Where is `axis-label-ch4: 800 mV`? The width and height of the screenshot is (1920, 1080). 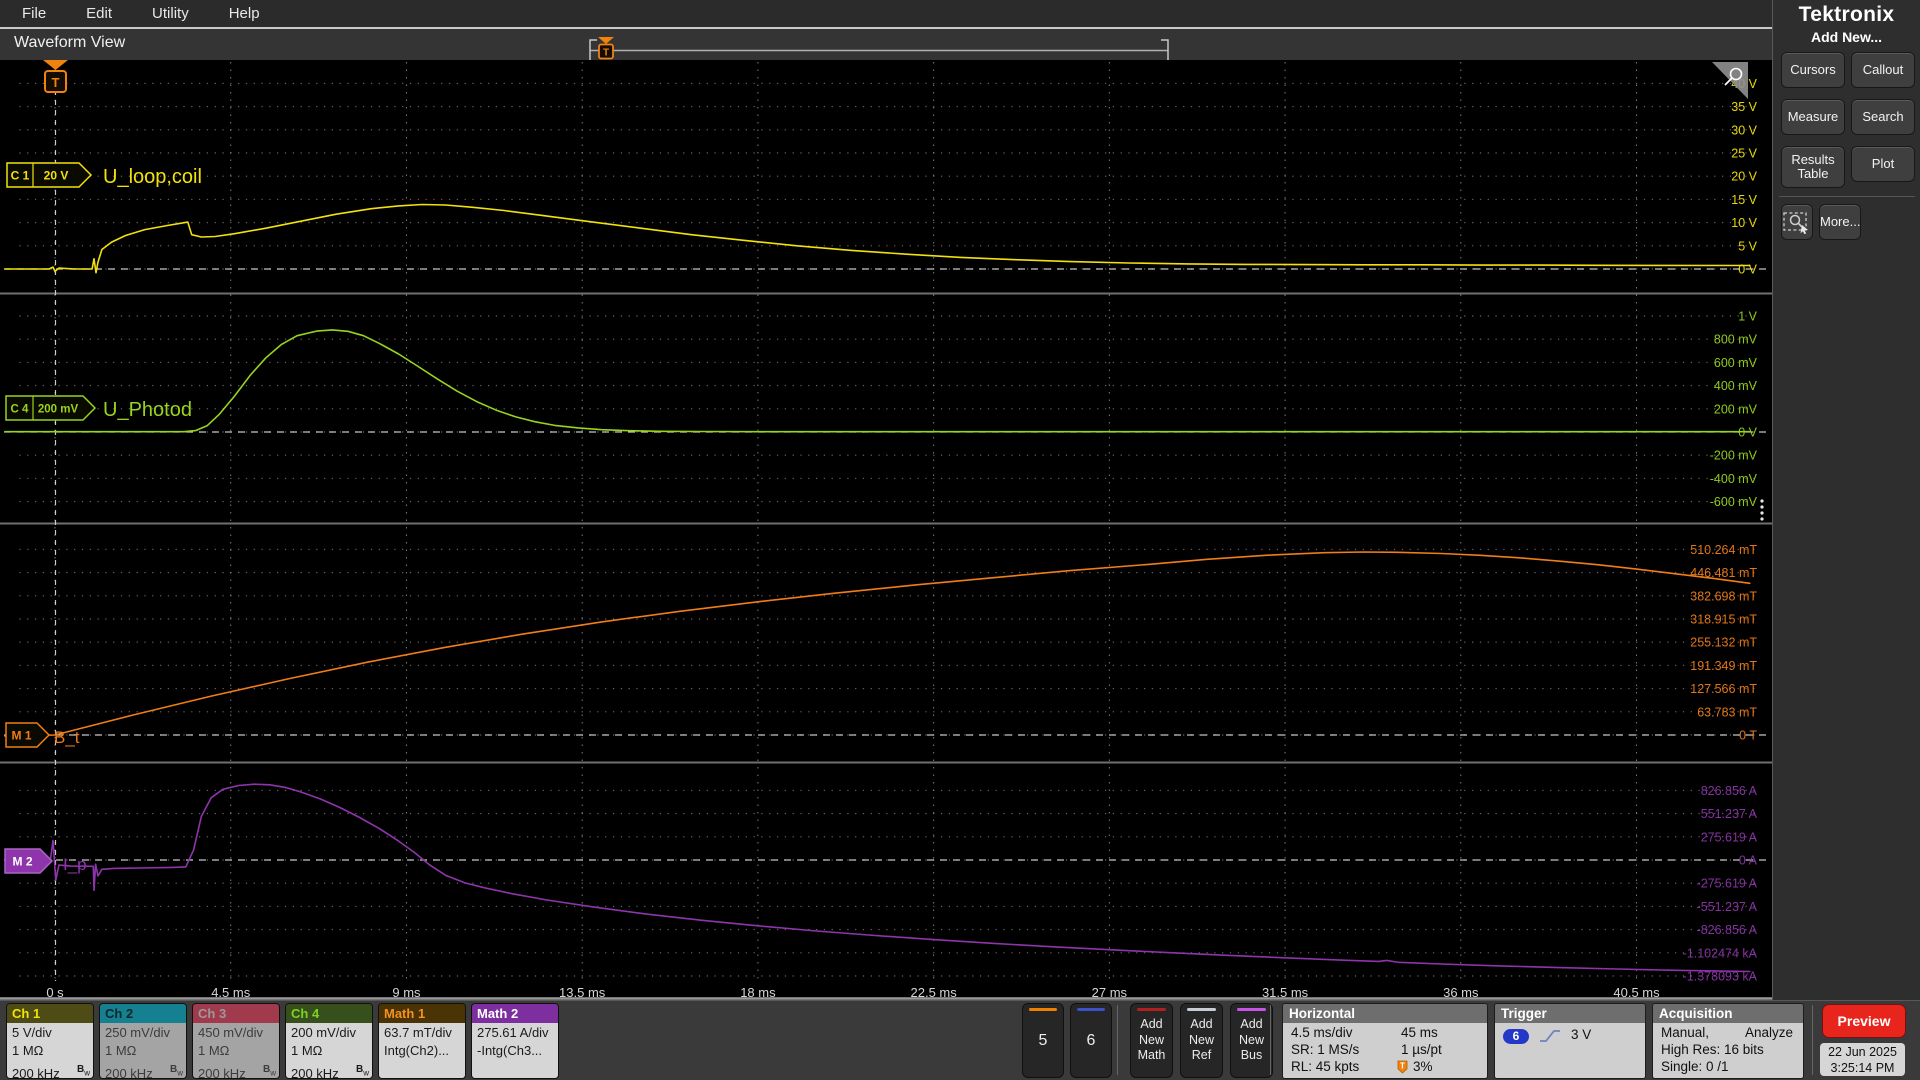
axis-label-ch4: 800 mV is located at coordinates (1736, 340).